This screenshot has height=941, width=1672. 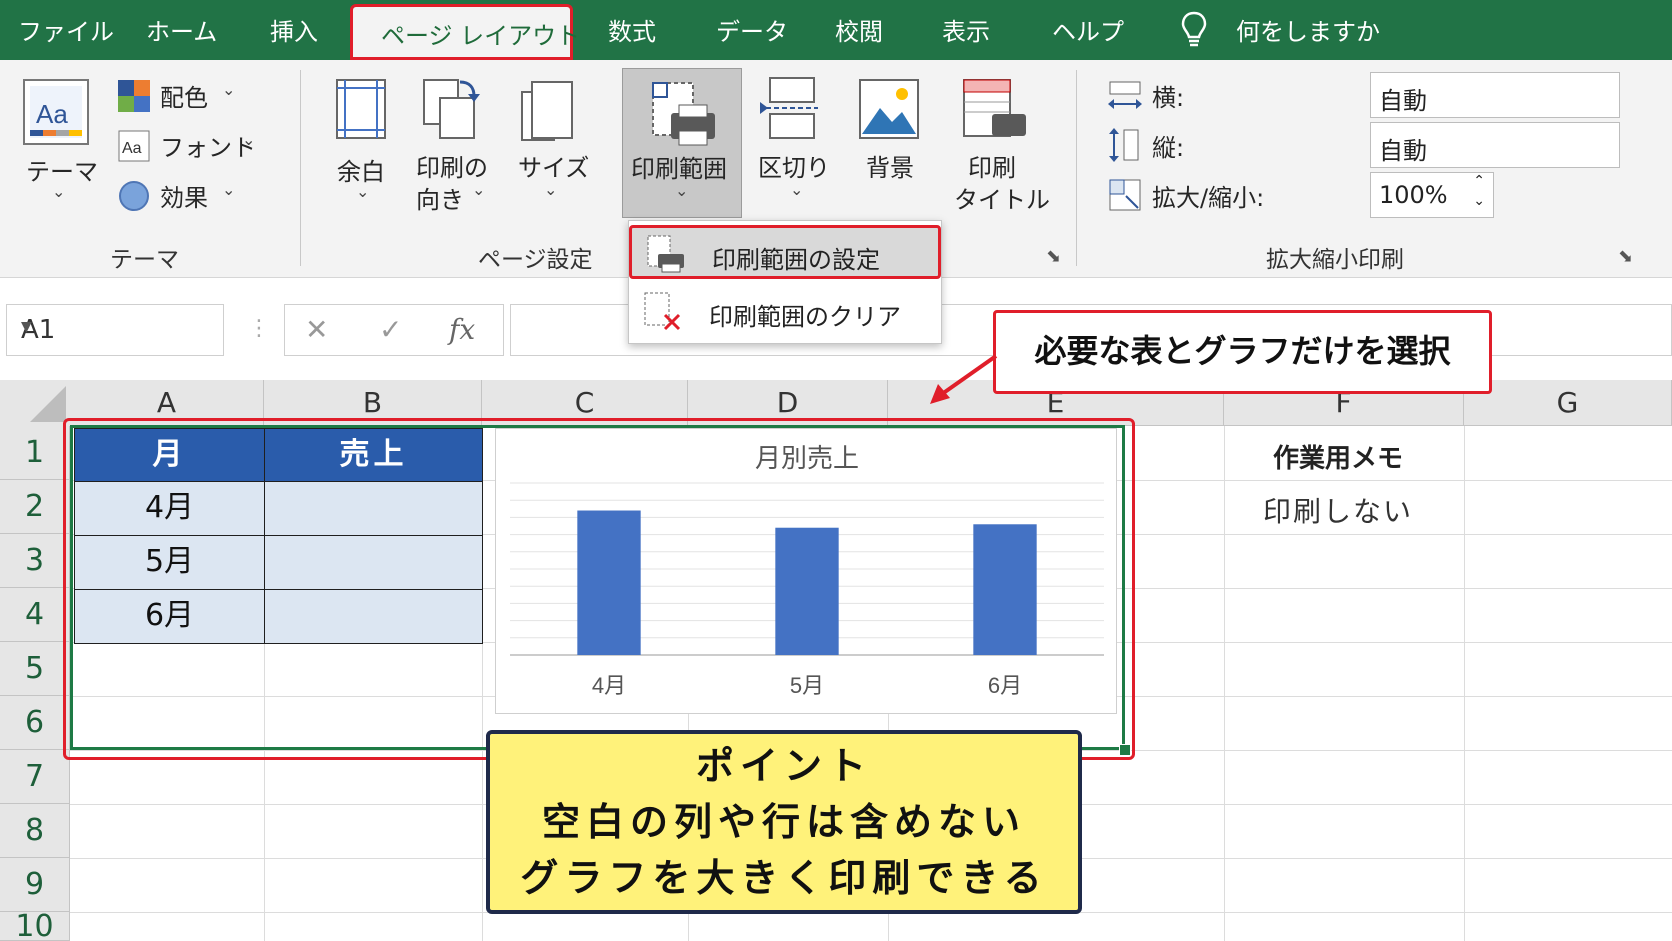 What do you see at coordinates (26, 327) in the screenshot?
I see `chevron-down-icon: ▼` at bounding box center [26, 327].